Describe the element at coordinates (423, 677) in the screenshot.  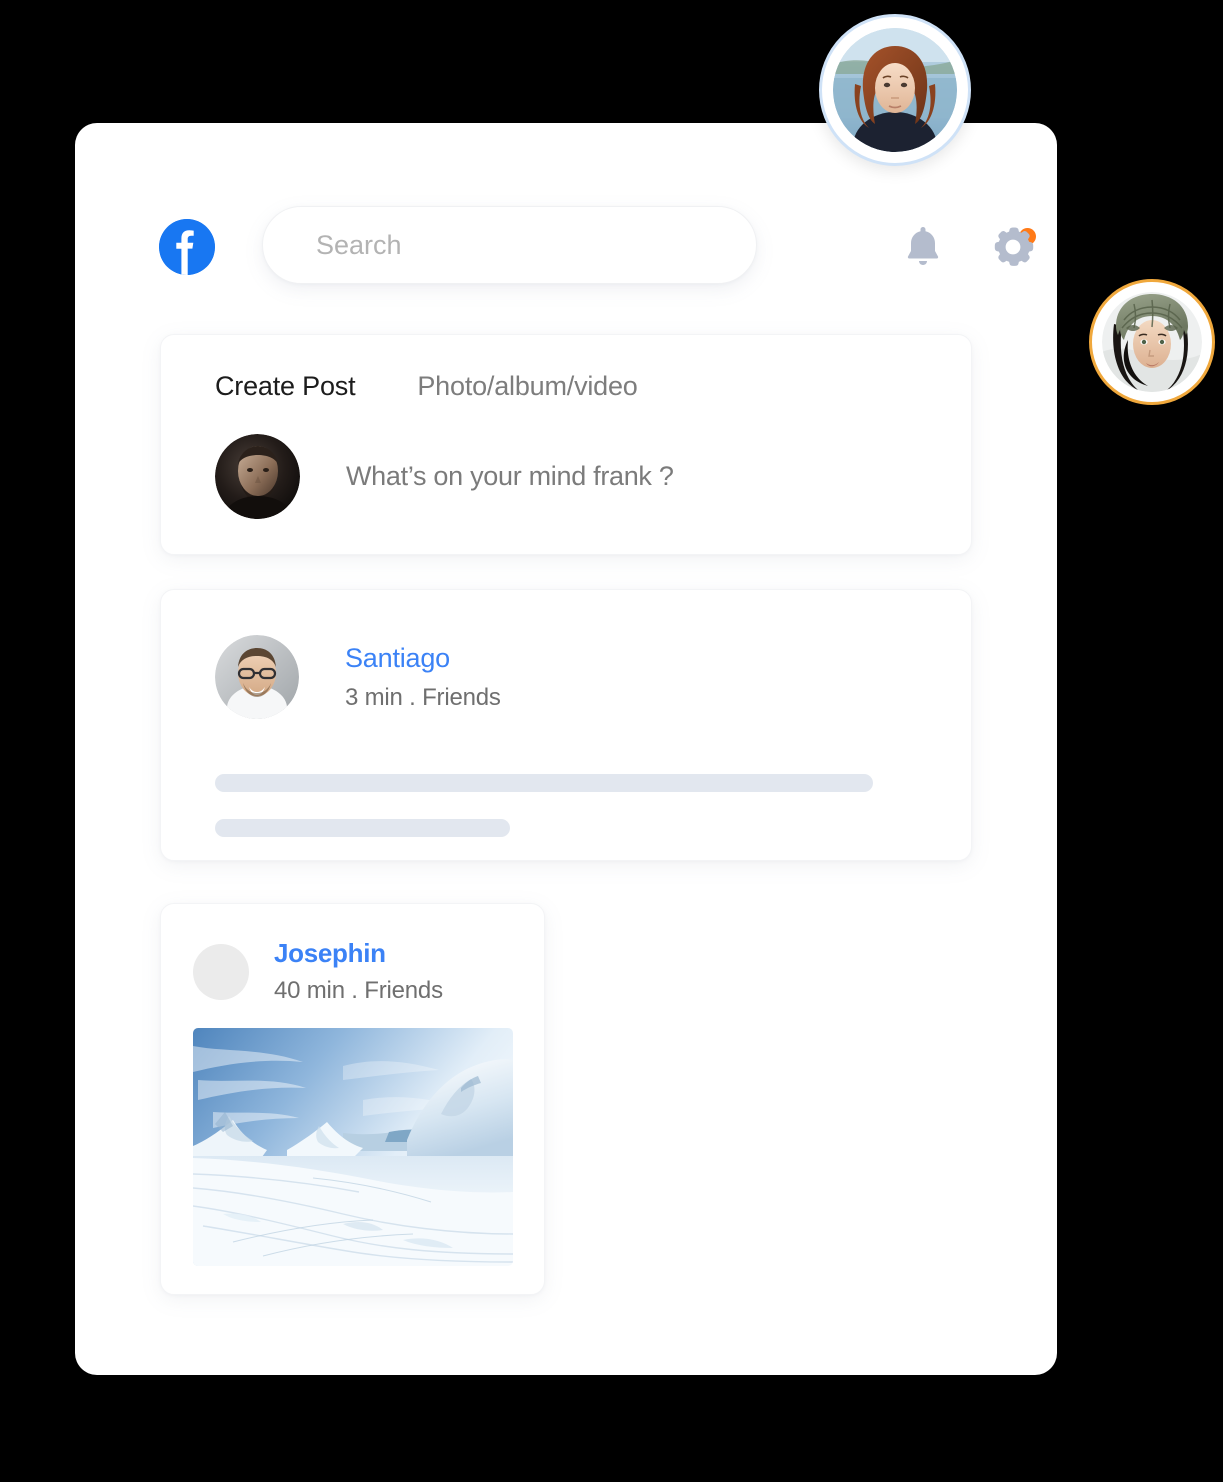
I see `post-meta: Santiago 3 min . Friends` at that location.